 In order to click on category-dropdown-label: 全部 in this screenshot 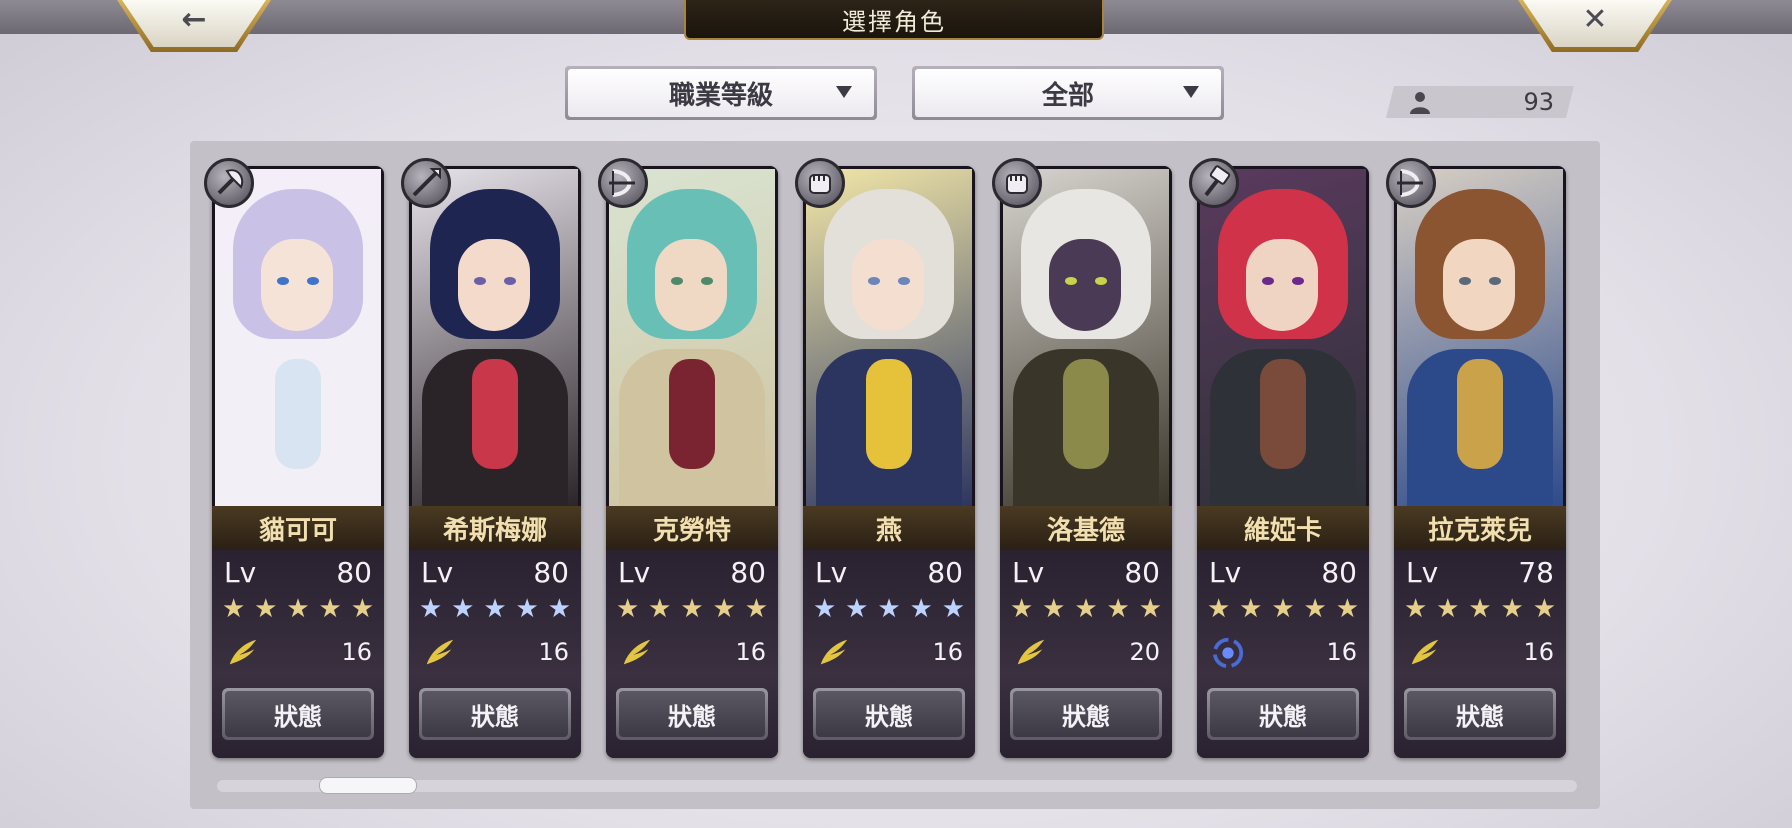, I will do `click(1067, 95)`.